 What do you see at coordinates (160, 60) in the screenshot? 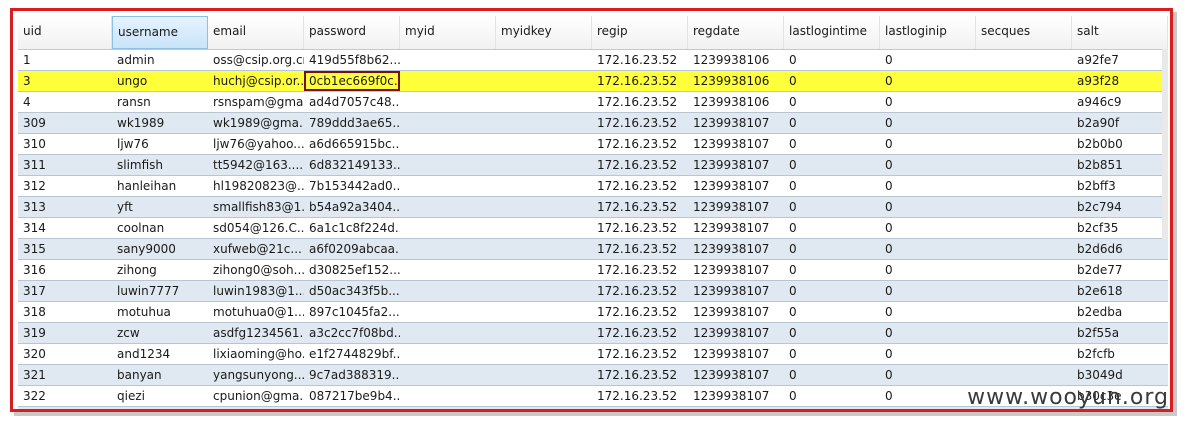
I see `cell-username: admin` at bounding box center [160, 60].